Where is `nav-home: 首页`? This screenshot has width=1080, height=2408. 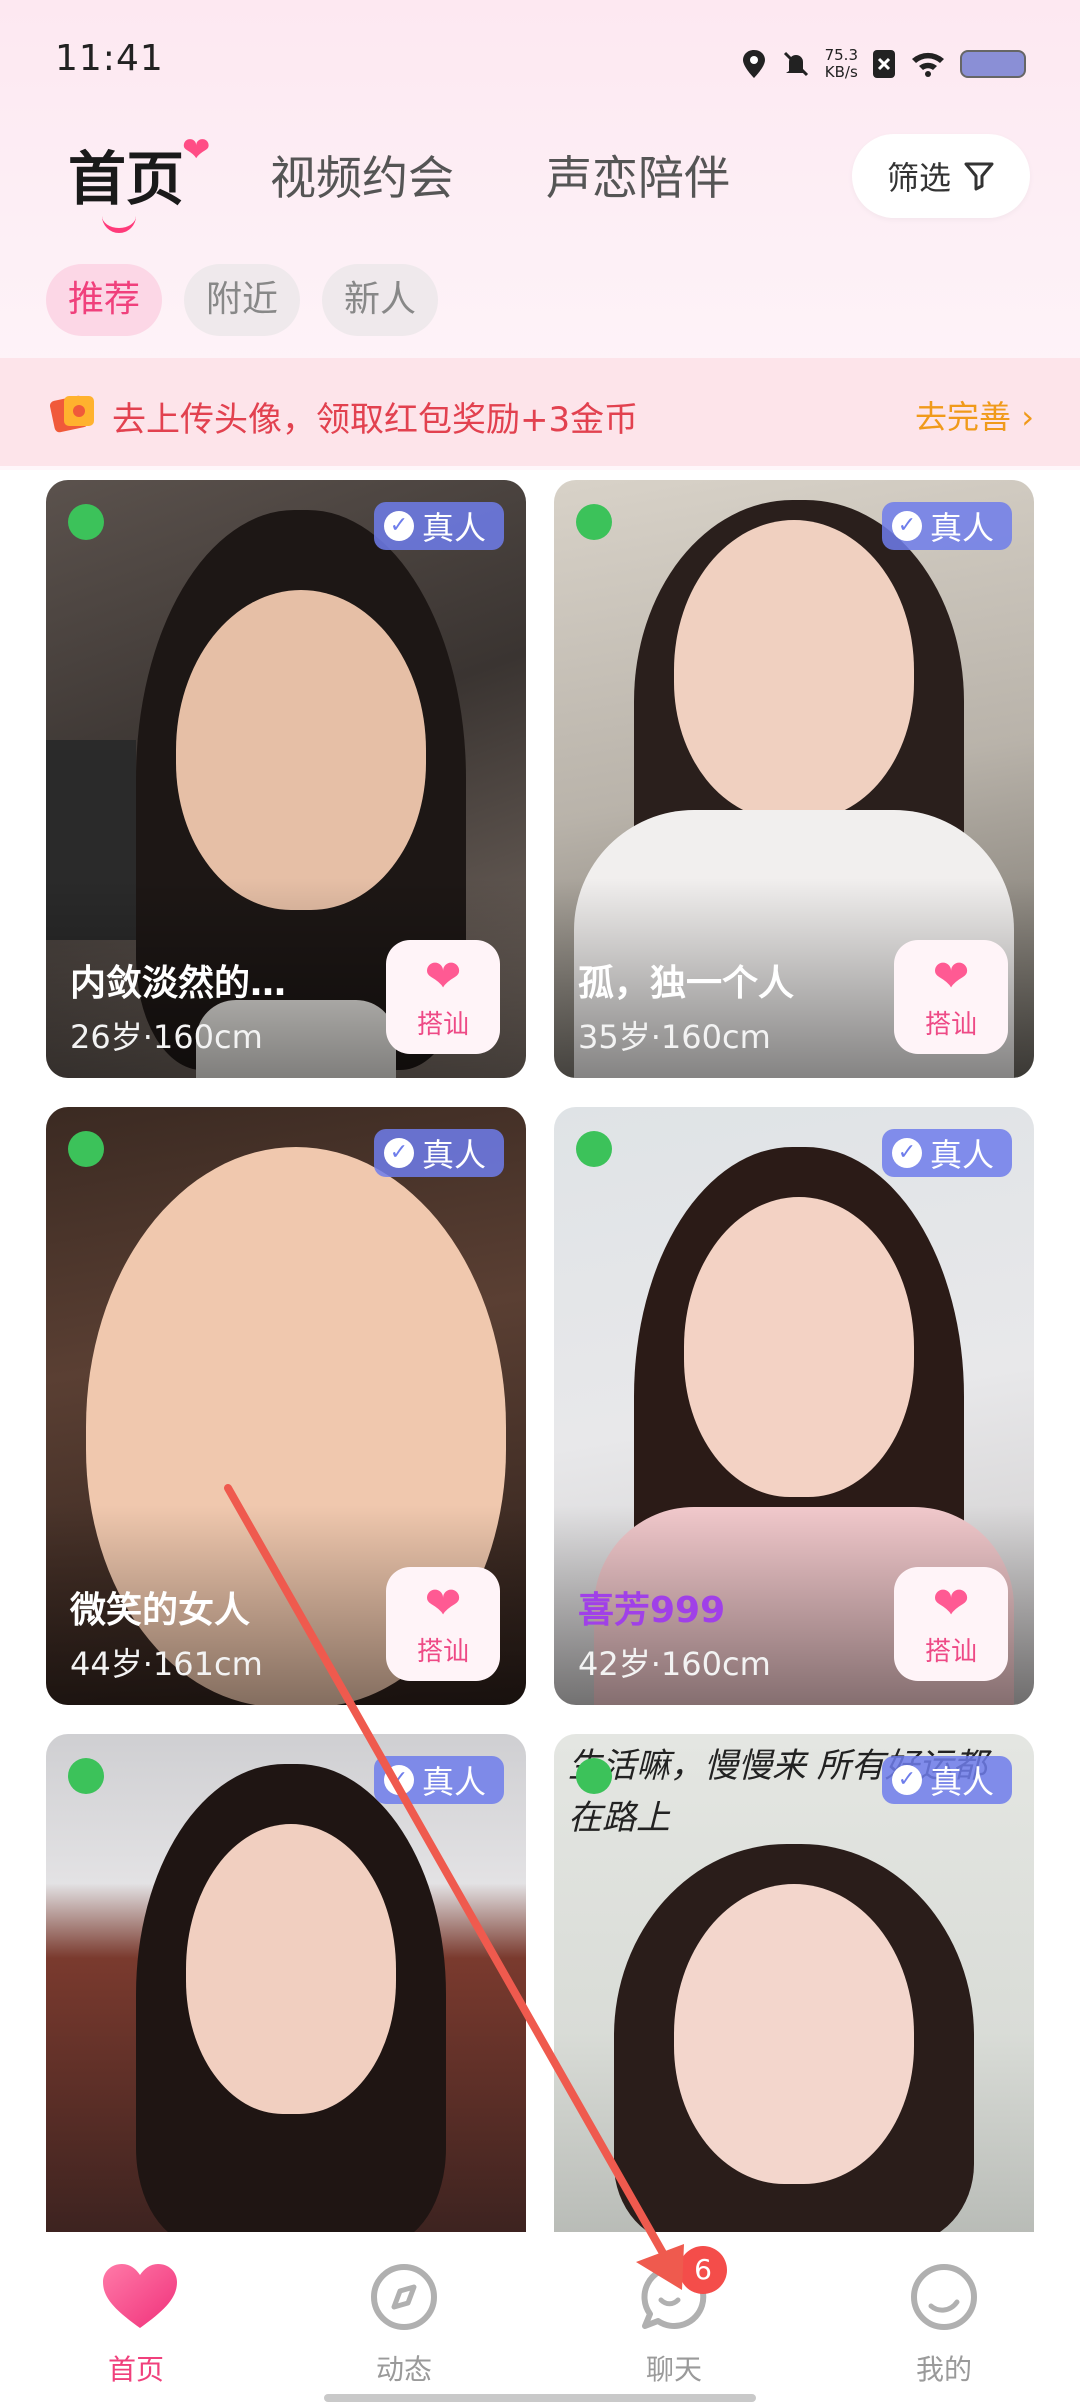 nav-home: 首页 is located at coordinates (136, 2325).